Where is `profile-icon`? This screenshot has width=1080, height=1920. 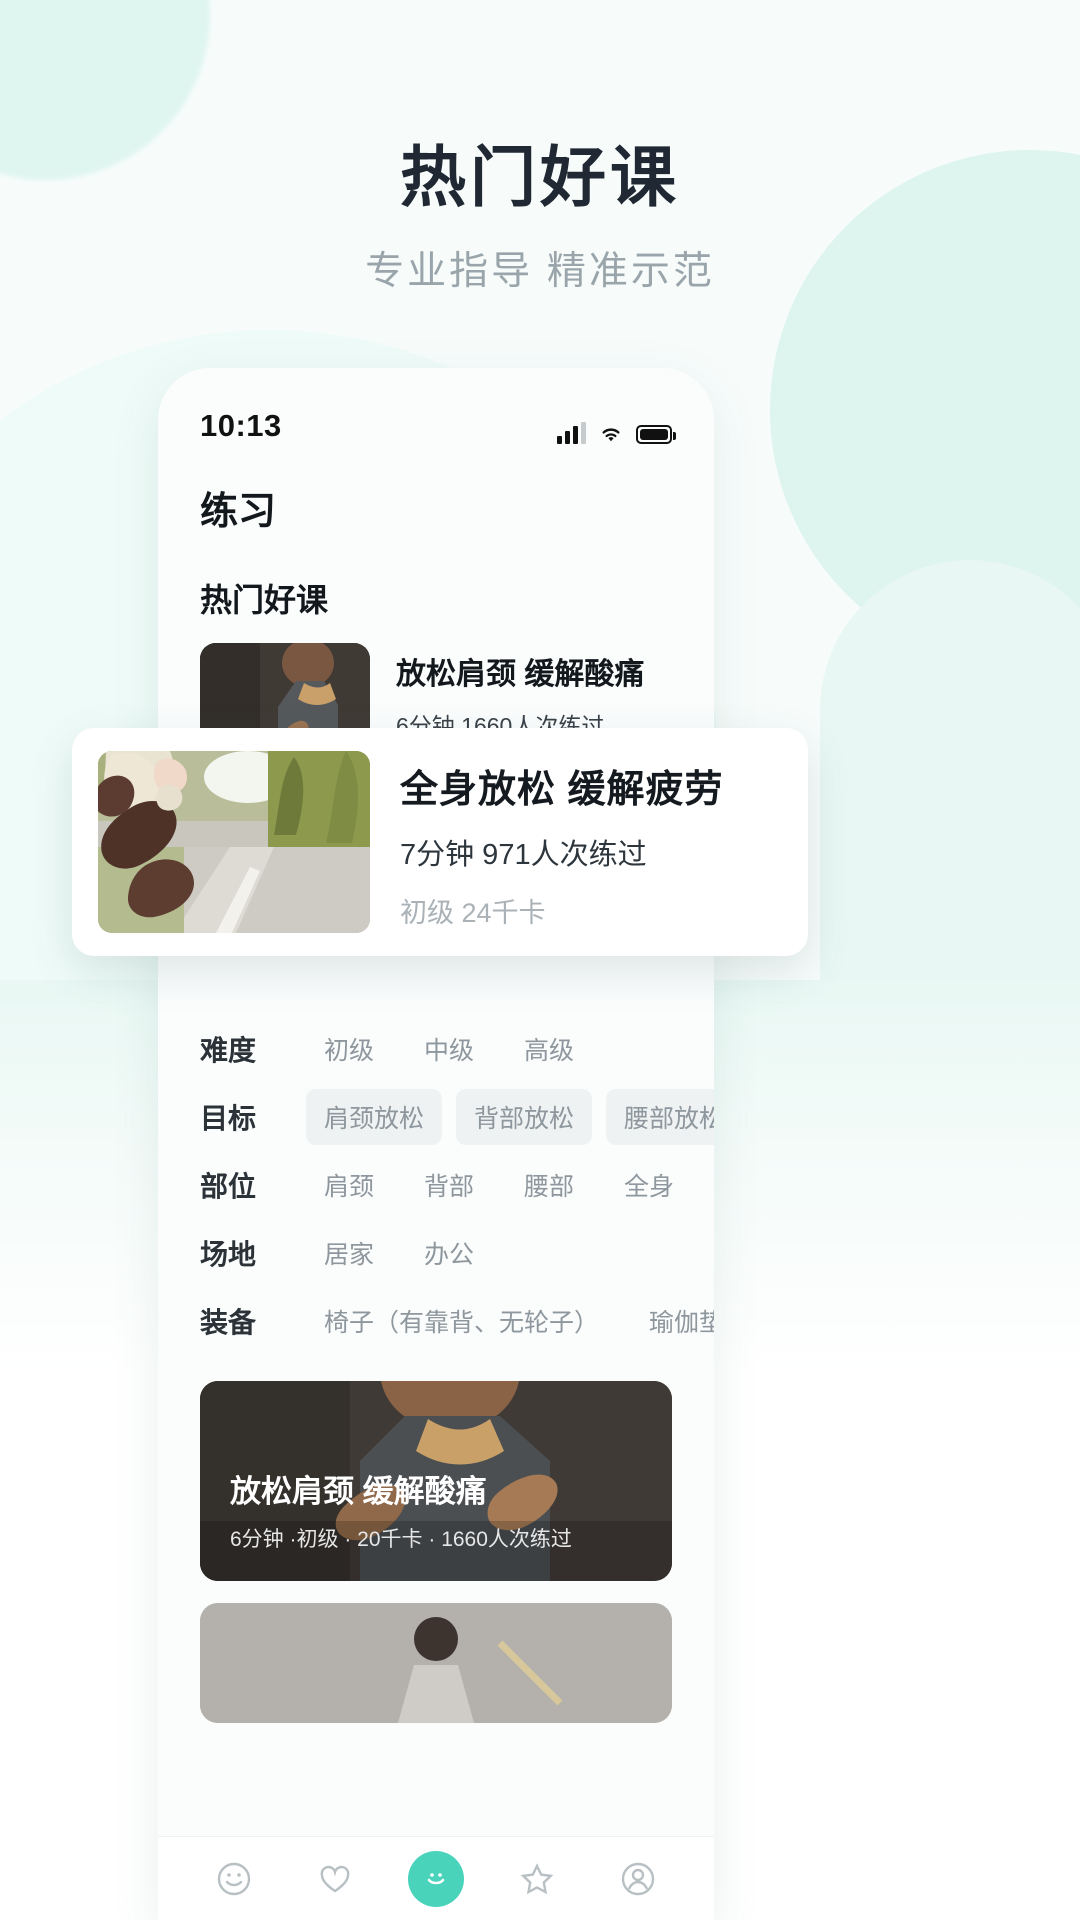
profile-icon is located at coordinates (638, 1879).